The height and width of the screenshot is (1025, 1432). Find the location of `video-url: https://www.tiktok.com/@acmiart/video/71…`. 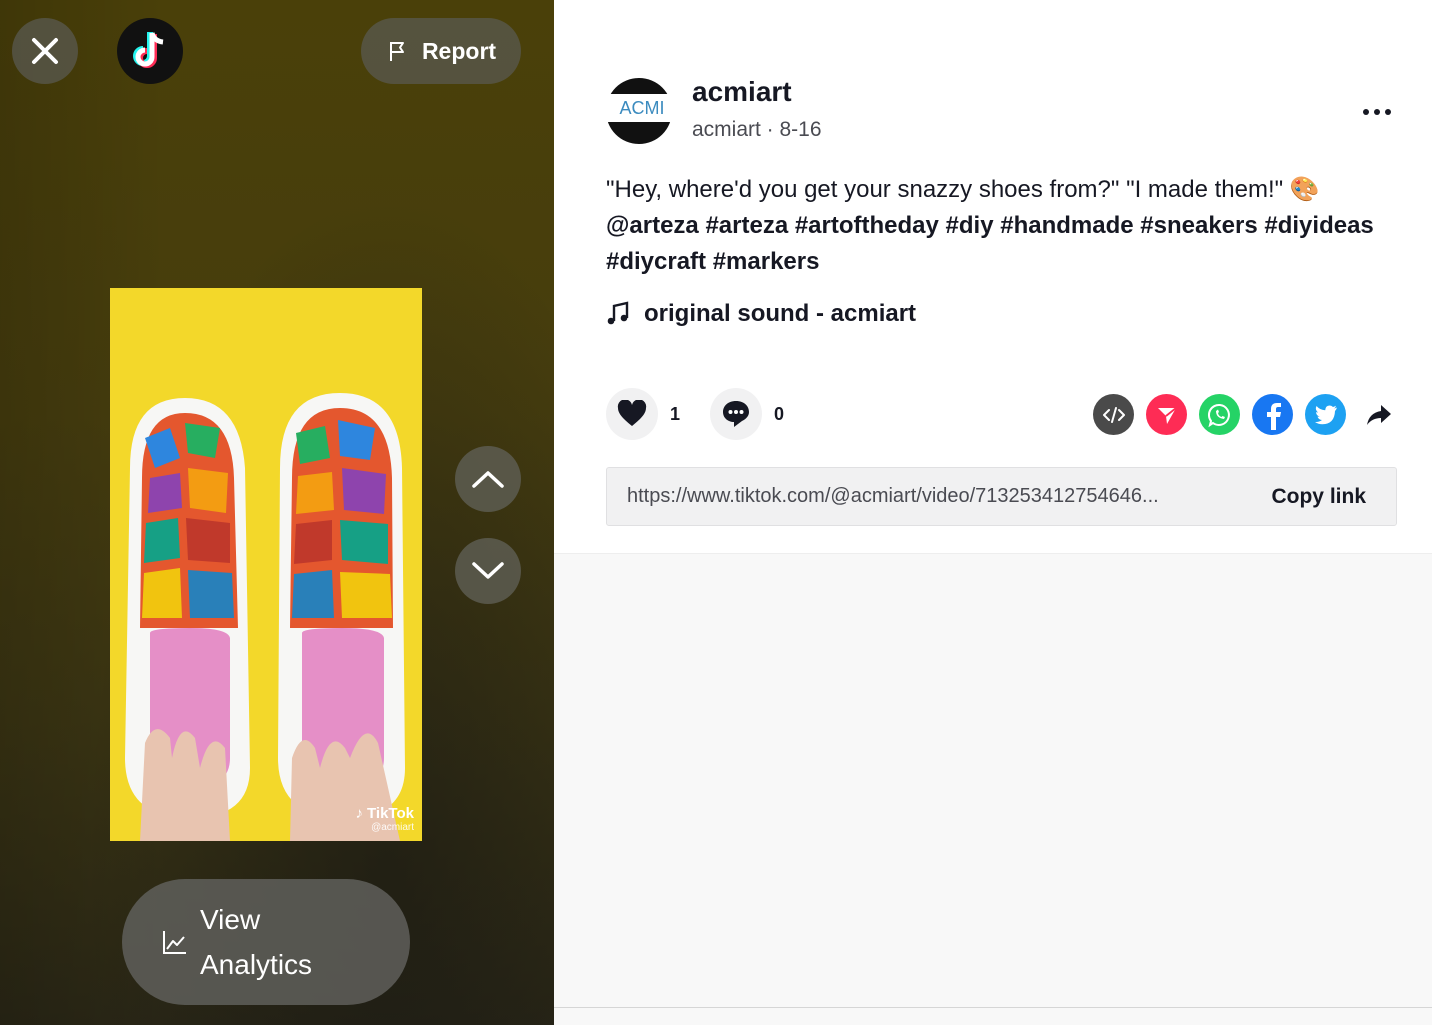

video-url: https://www.tiktok.com/@acmiart/video/71… is located at coordinates (893, 496).